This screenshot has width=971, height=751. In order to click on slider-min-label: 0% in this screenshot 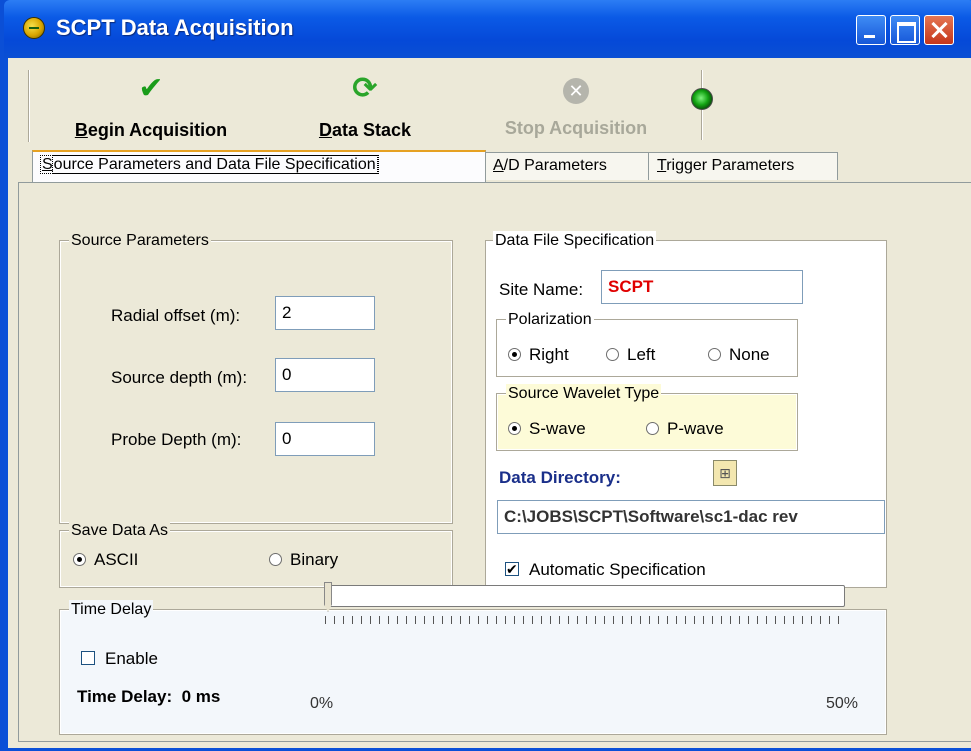, I will do `click(322, 703)`.